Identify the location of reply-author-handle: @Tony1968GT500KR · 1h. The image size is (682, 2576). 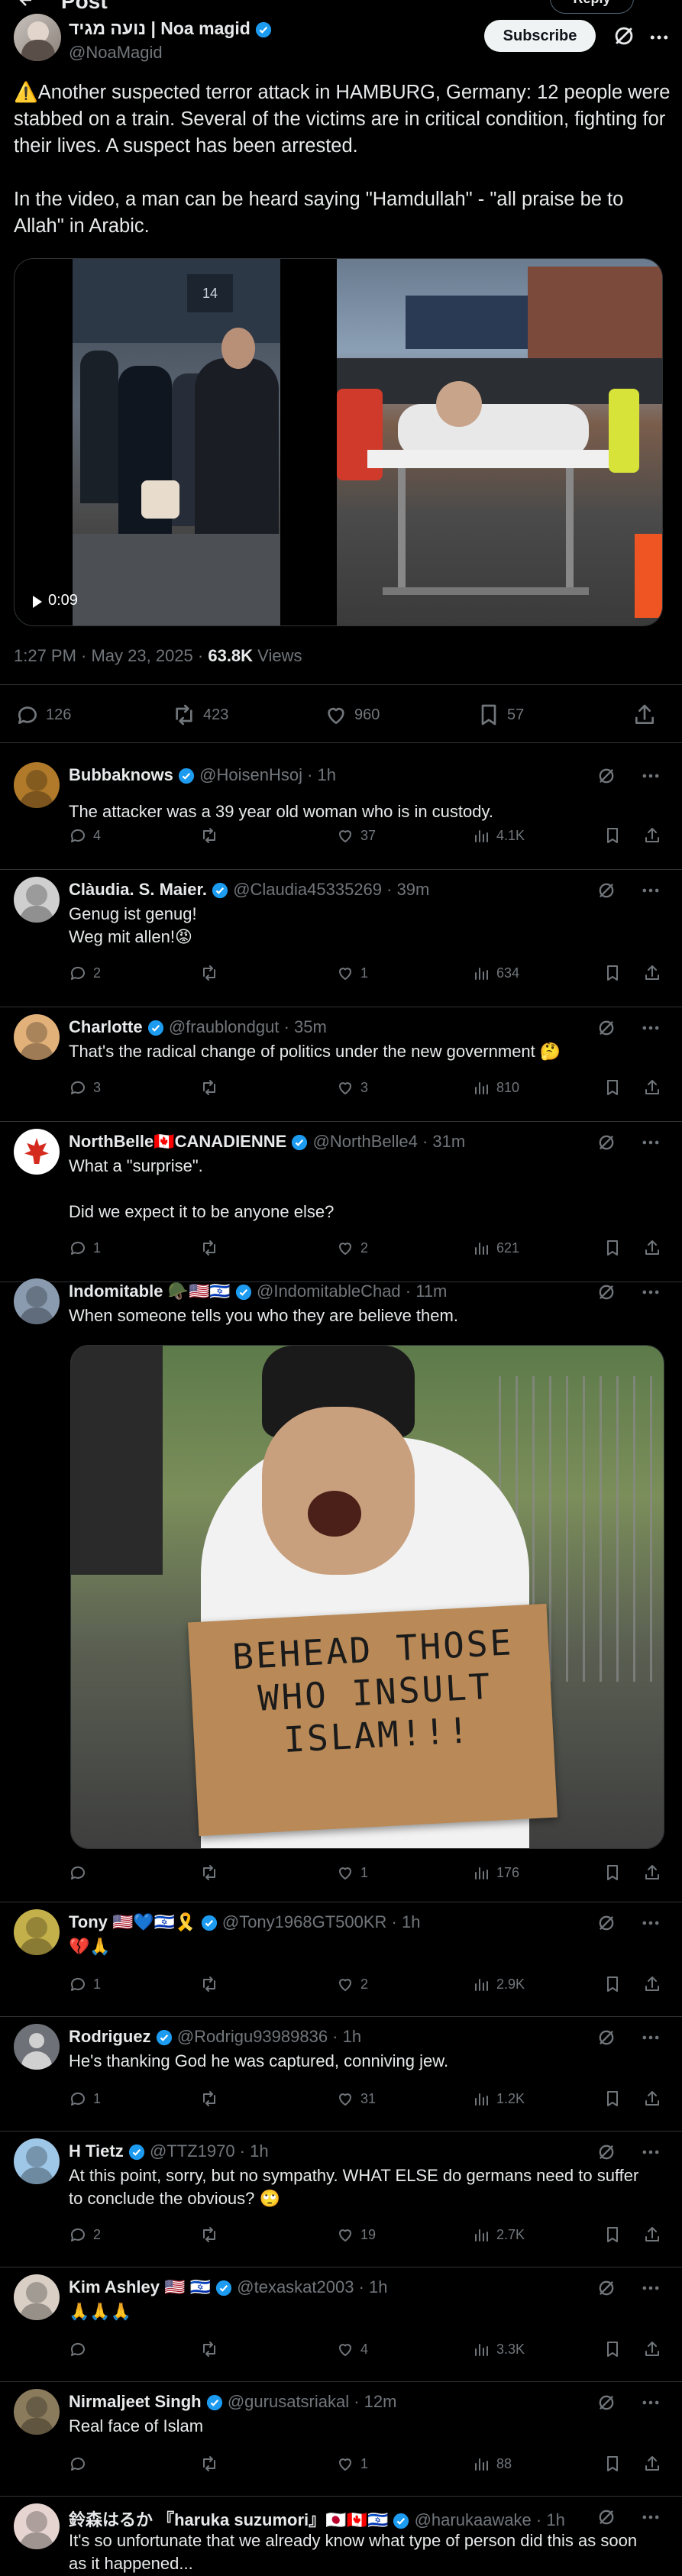
(321, 1922).